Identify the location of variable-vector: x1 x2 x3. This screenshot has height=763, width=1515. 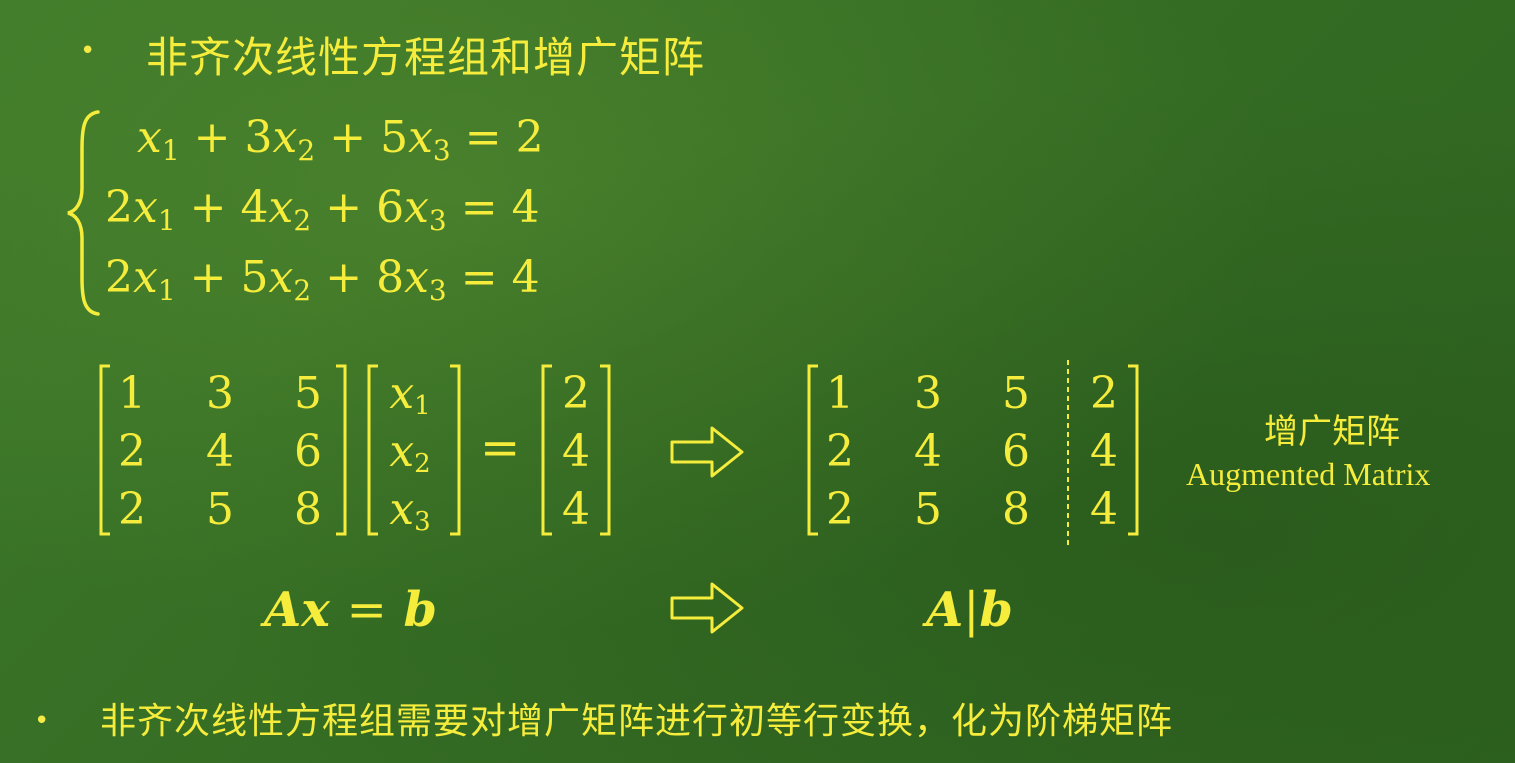
(414, 452).